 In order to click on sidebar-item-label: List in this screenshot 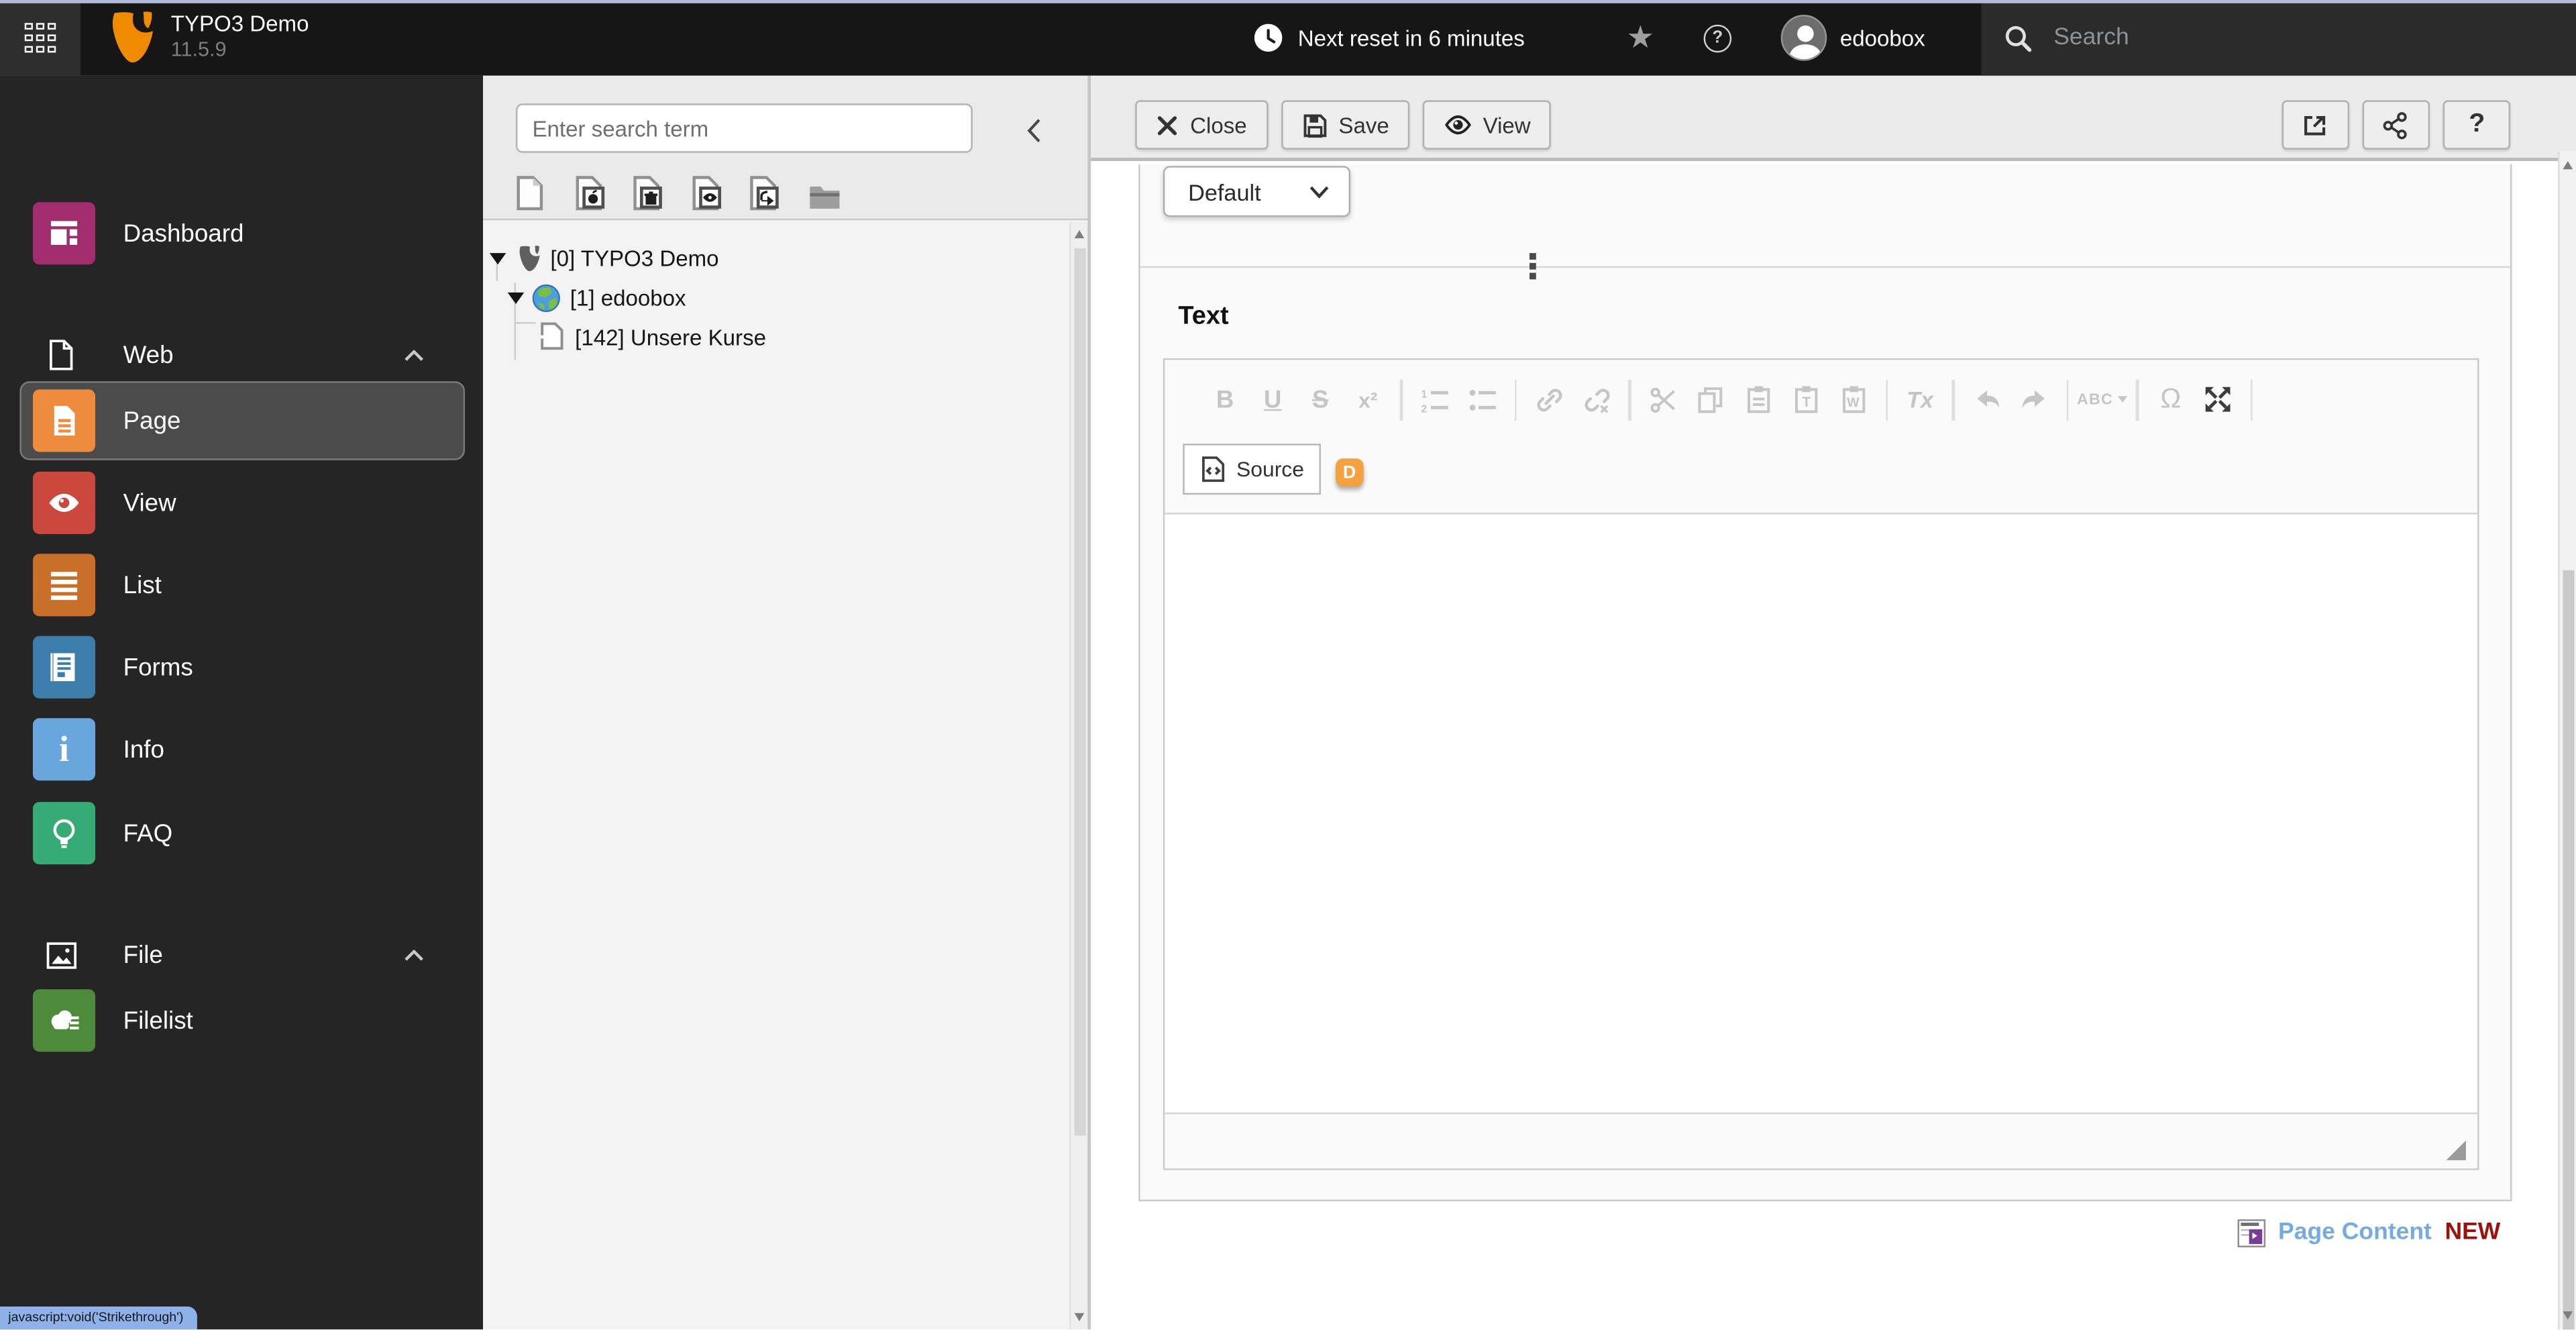, I will do `click(142, 585)`.